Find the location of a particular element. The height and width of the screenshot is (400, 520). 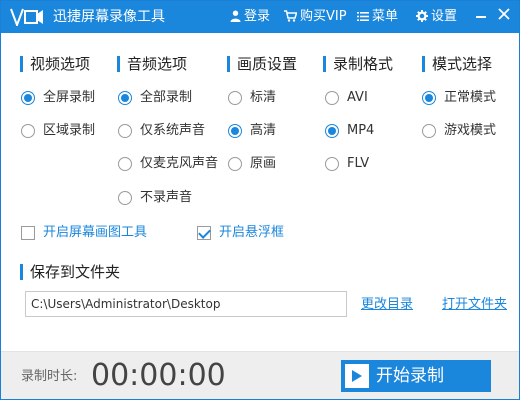

option-label: 仅麦克风声音 is located at coordinates (179, 163).